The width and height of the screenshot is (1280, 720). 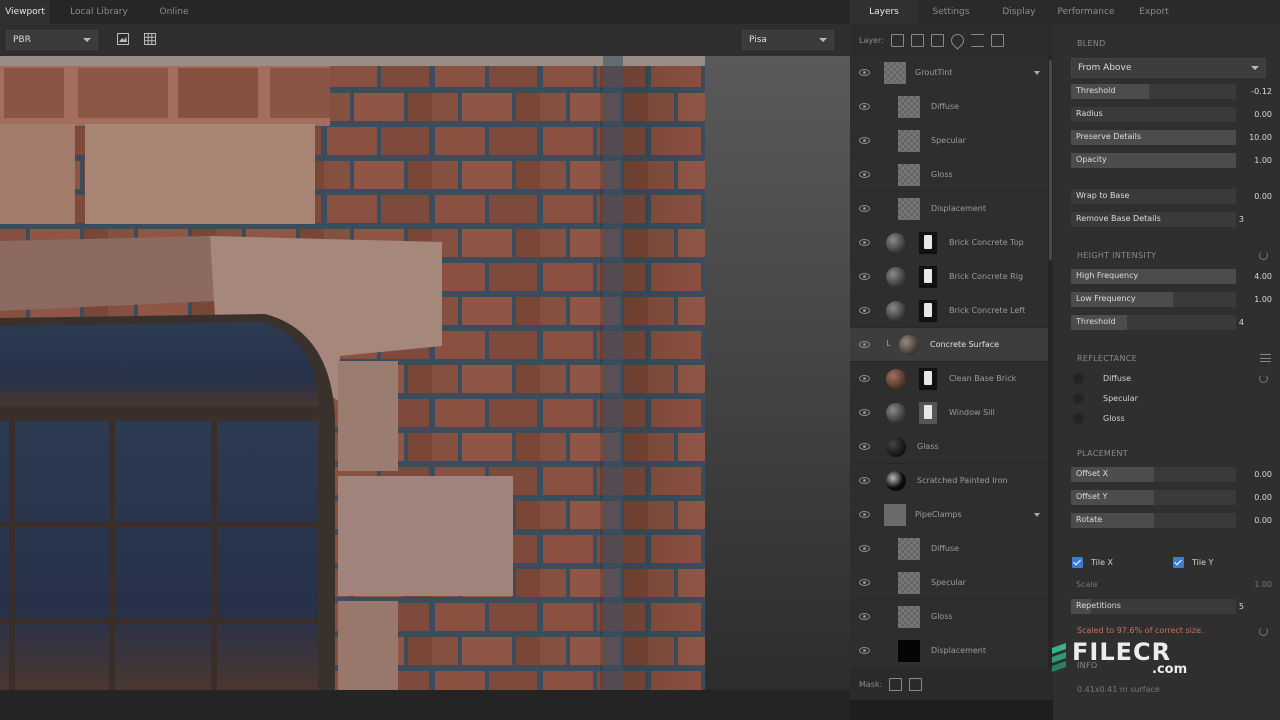 What do you see at coordinates (1224, 219) in the screenshot?
I see `remove-base-details-value: 3` at bounding box center [1224, 219].